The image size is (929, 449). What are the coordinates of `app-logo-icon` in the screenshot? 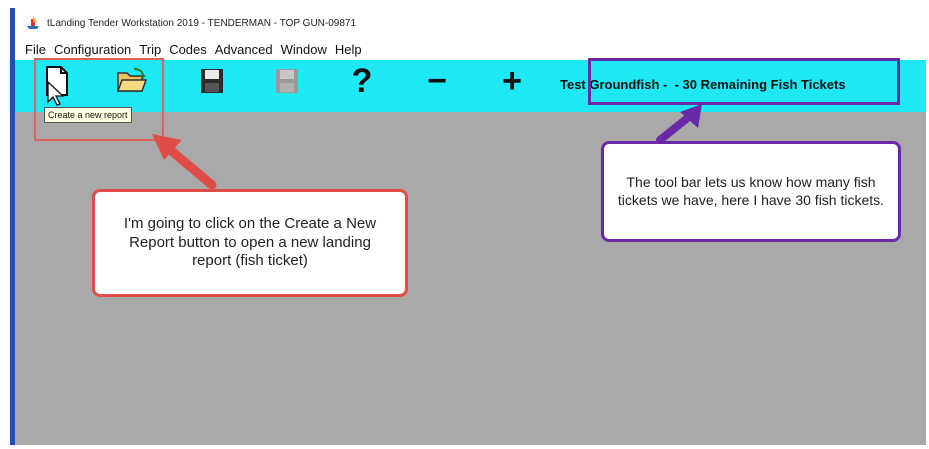 It's located at (33, 22).